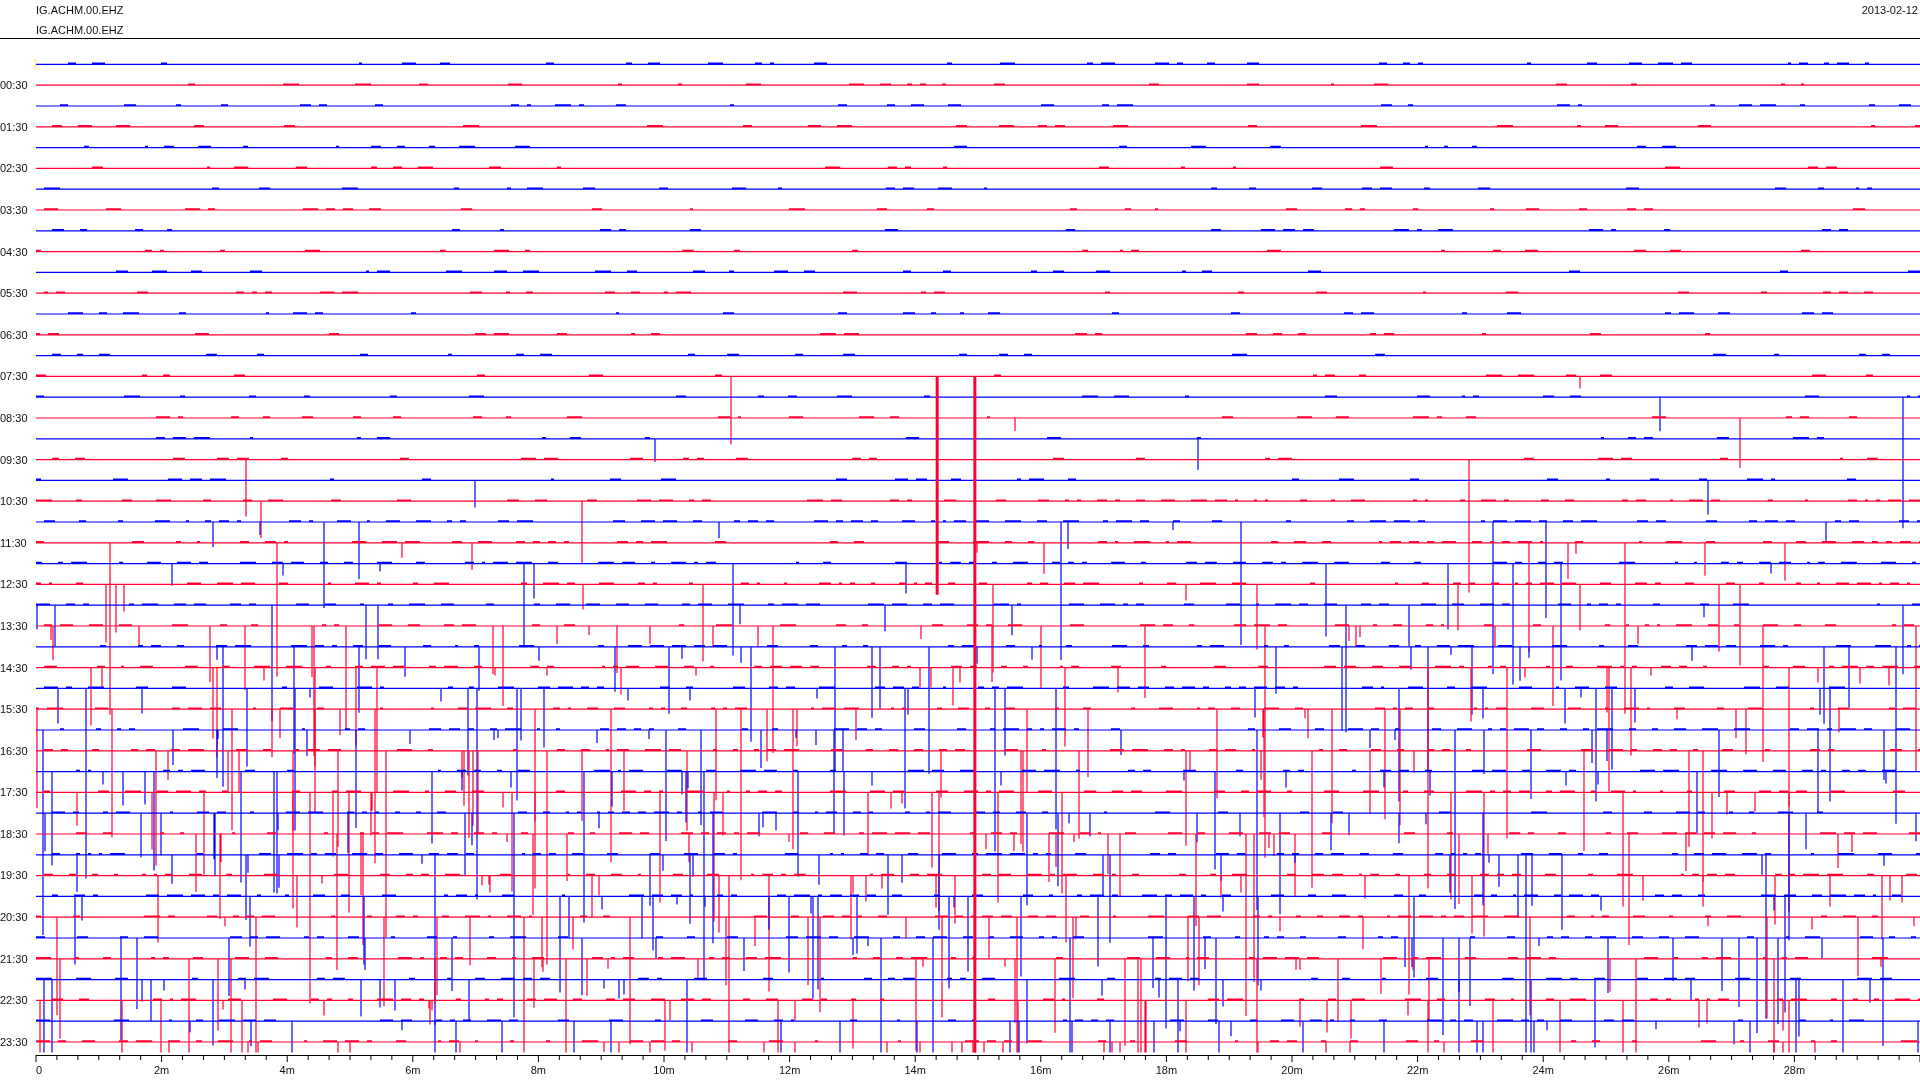 The image size is (1920, 1080). What do you see at coordinates (39, 1070) in the screenshot?
I see `axis-tick-label: 0` at bounding box center [39, 1070].